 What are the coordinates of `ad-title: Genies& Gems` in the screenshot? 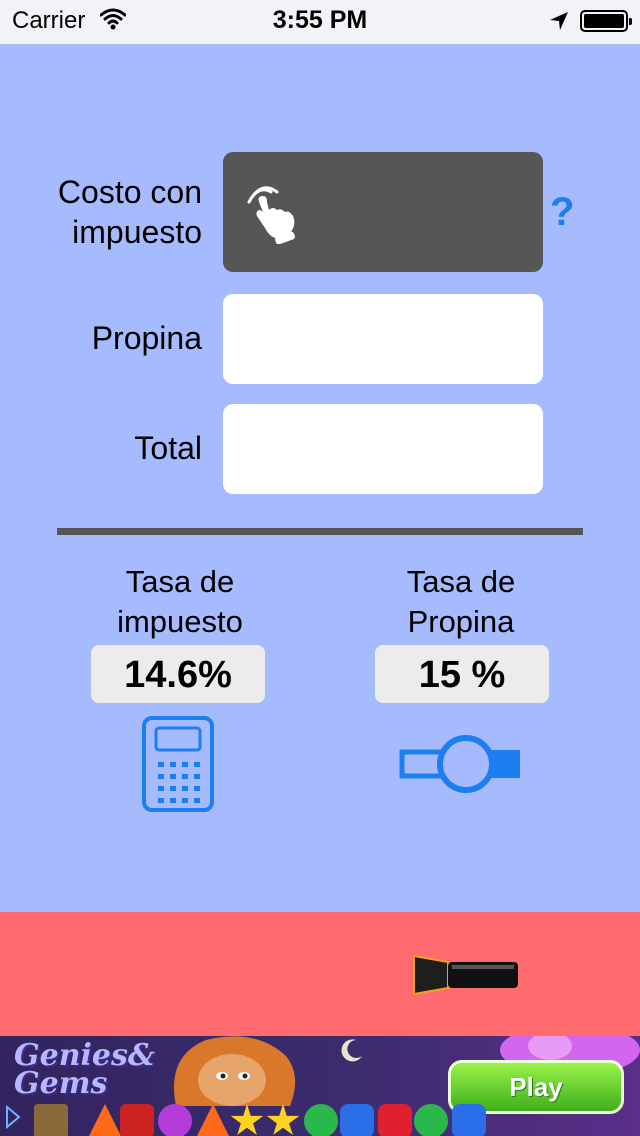 It's located at (84, 1069).